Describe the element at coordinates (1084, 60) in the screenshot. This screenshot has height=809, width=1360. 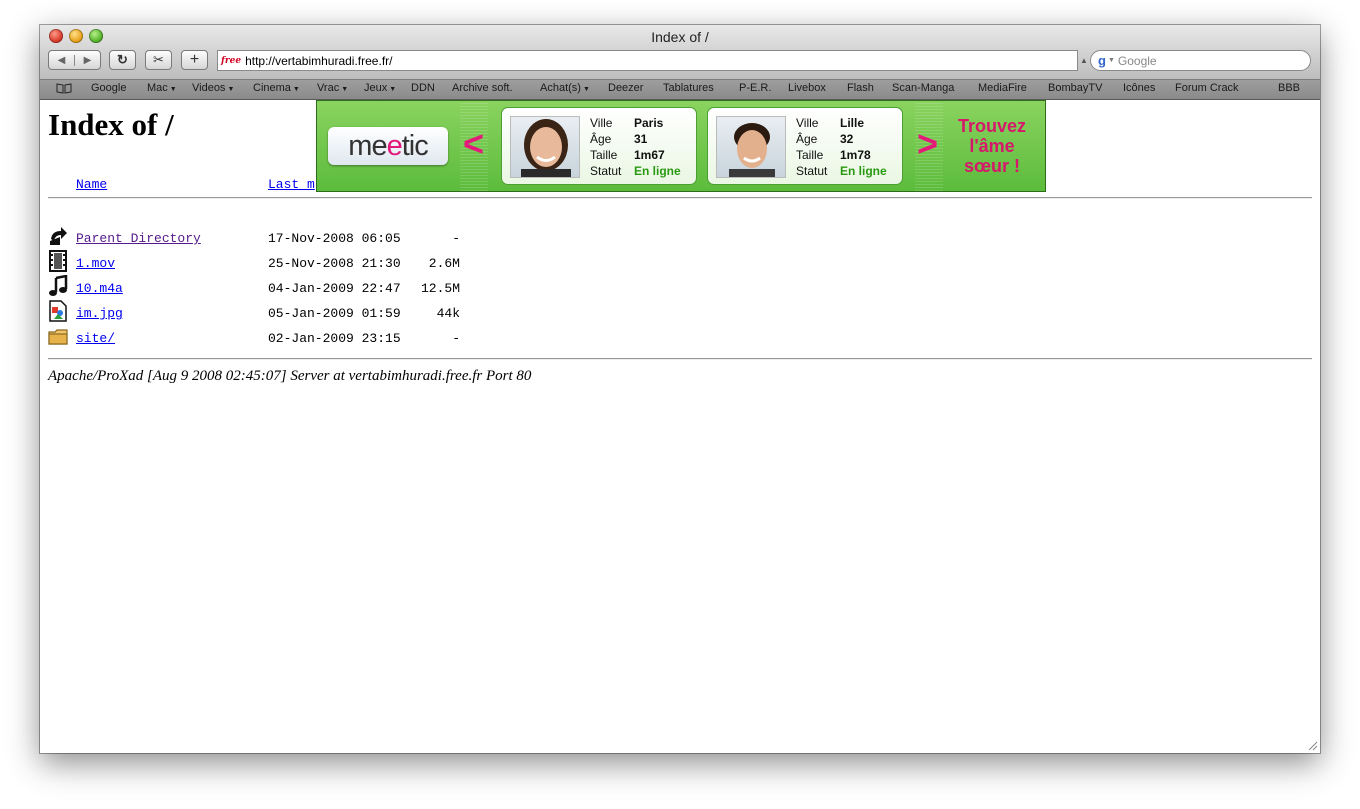
I see `url-history-icon: ▲` at that location.